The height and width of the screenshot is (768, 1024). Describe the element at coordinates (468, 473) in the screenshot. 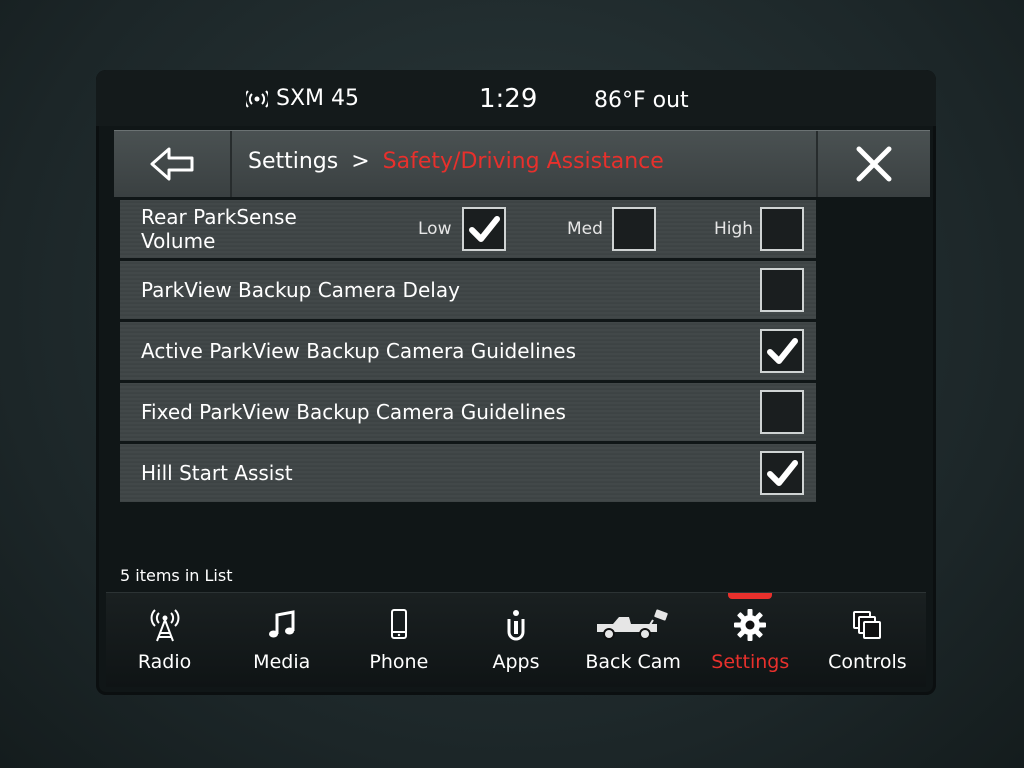

I see `setting-row-hill-start-assist: Hill Start Assist` at that location.